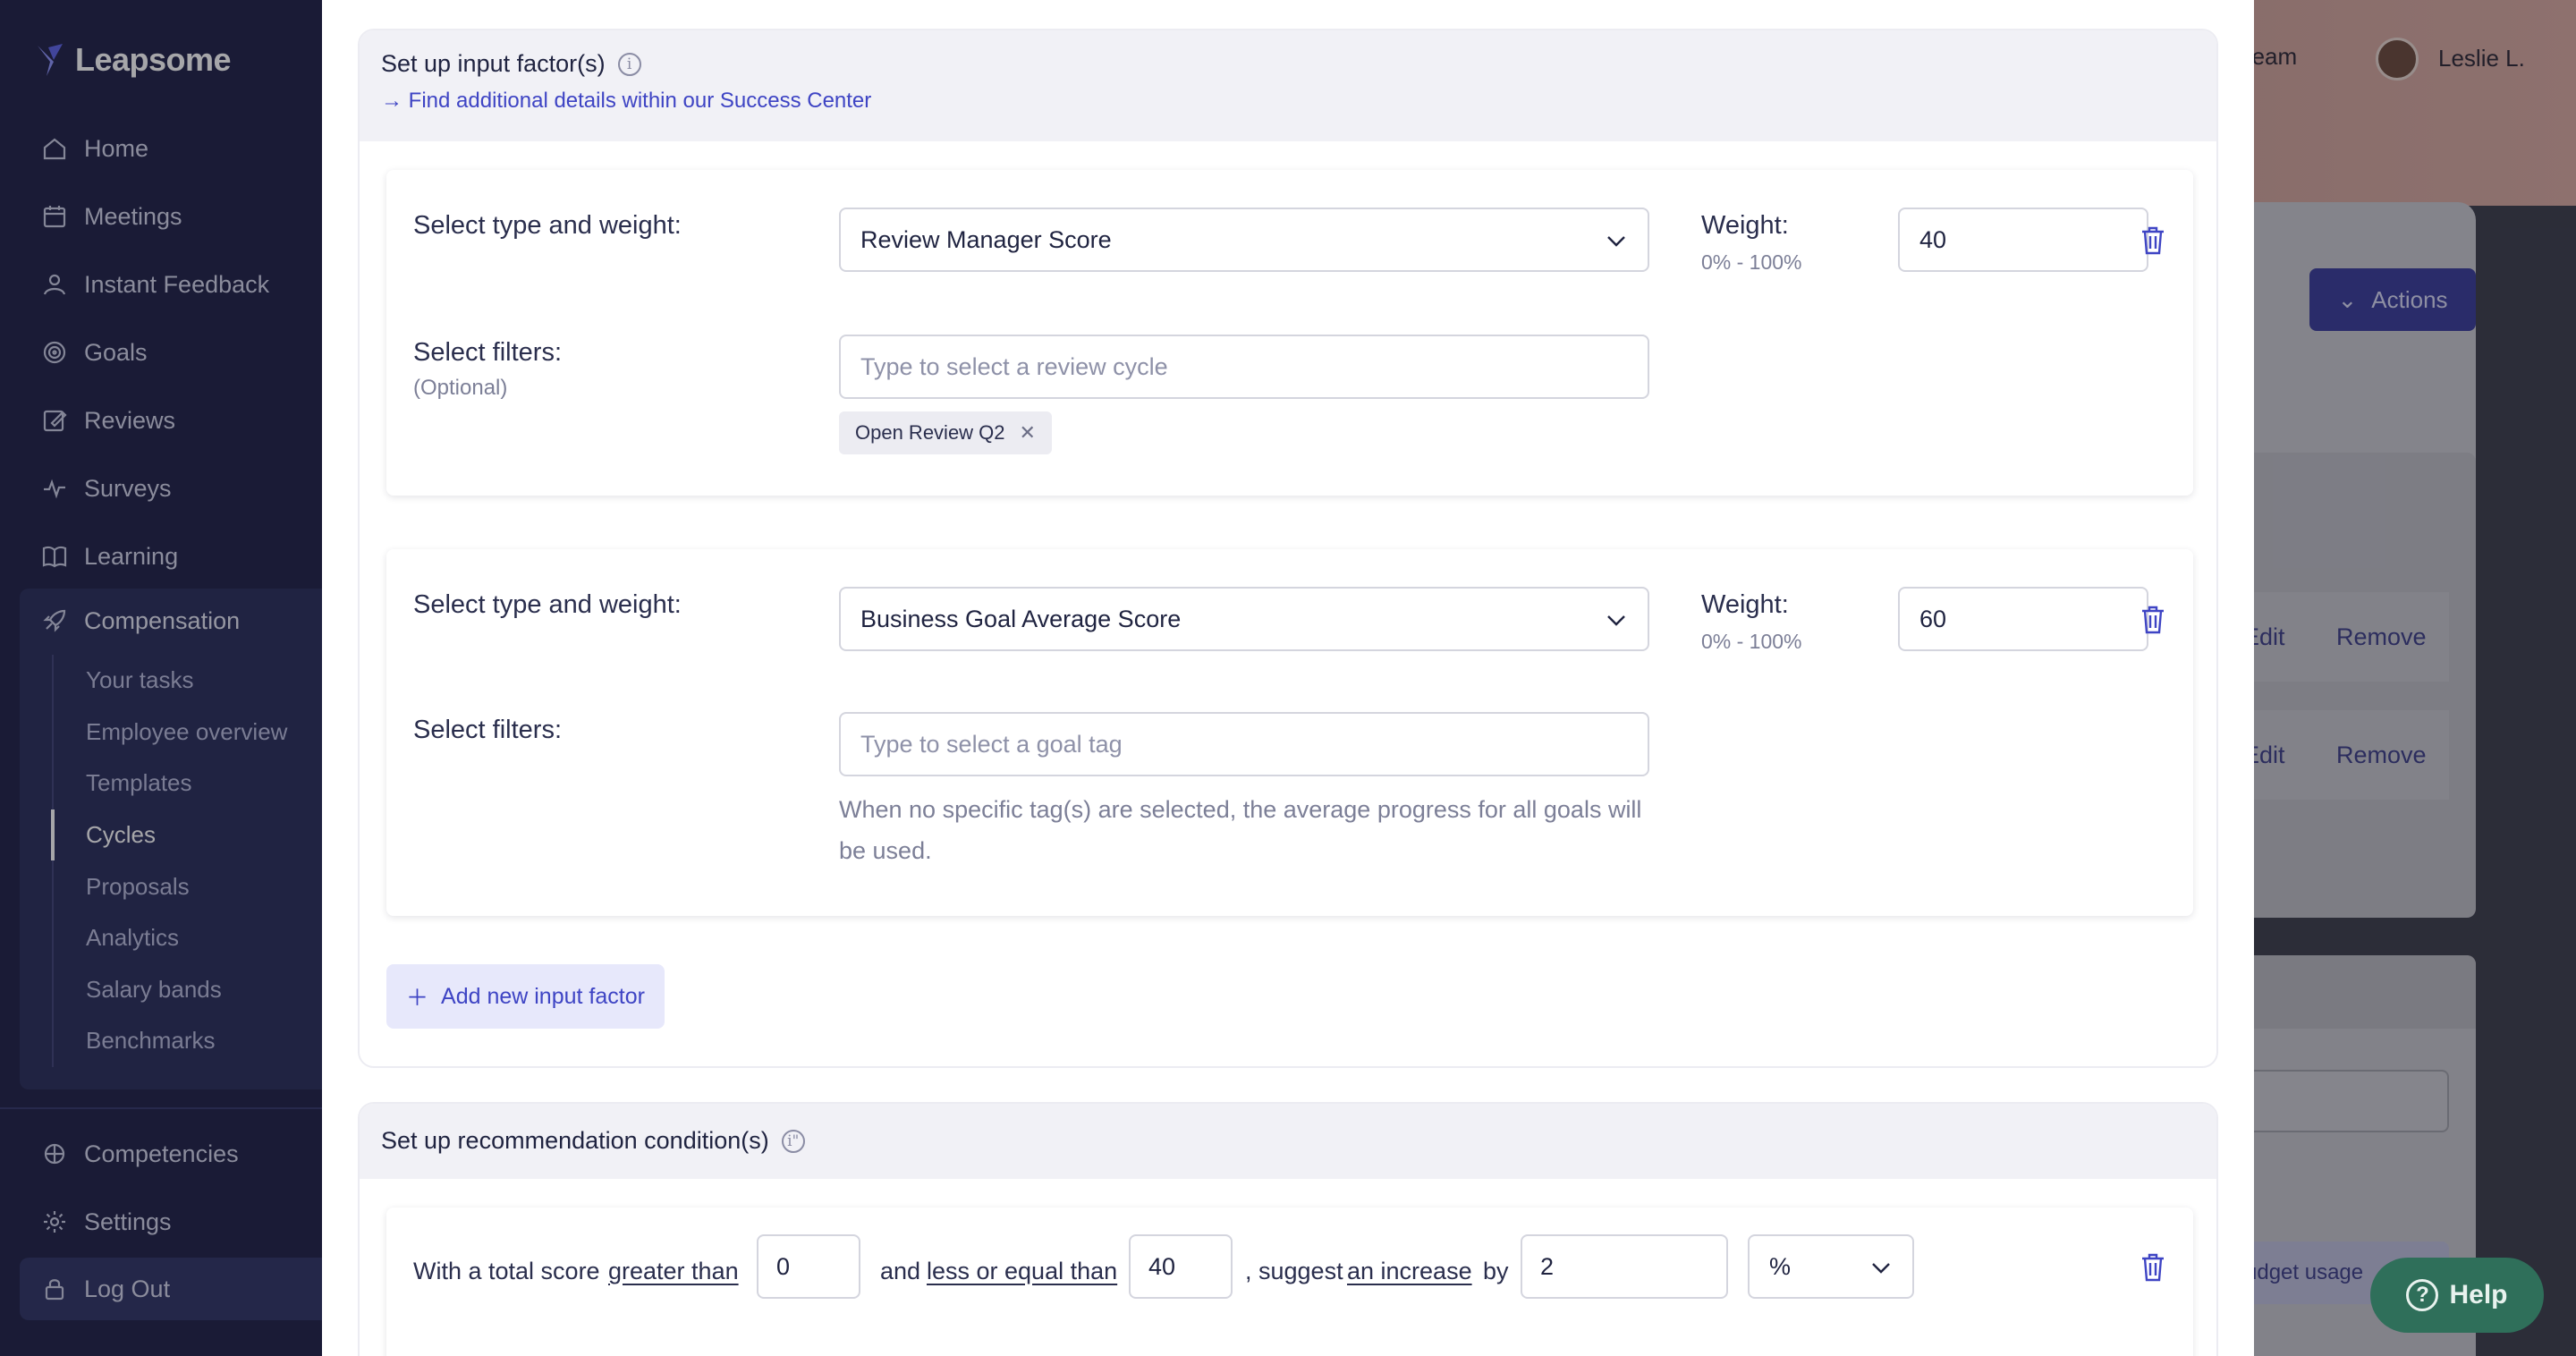 The width and height of the screenshot is (2576, 1356). Describe the element at coordinates (543, 996) in the screenshot. I see `add-input-factor-label: Add new input factor` at that location.